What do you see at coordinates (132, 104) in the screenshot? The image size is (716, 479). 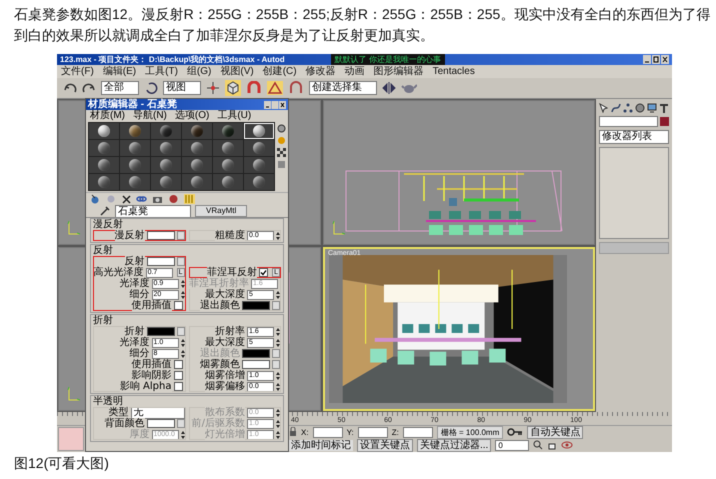 I see `material-editor-title: 材质编辑器 - 石桌凳` at bounding box center [132, 104].